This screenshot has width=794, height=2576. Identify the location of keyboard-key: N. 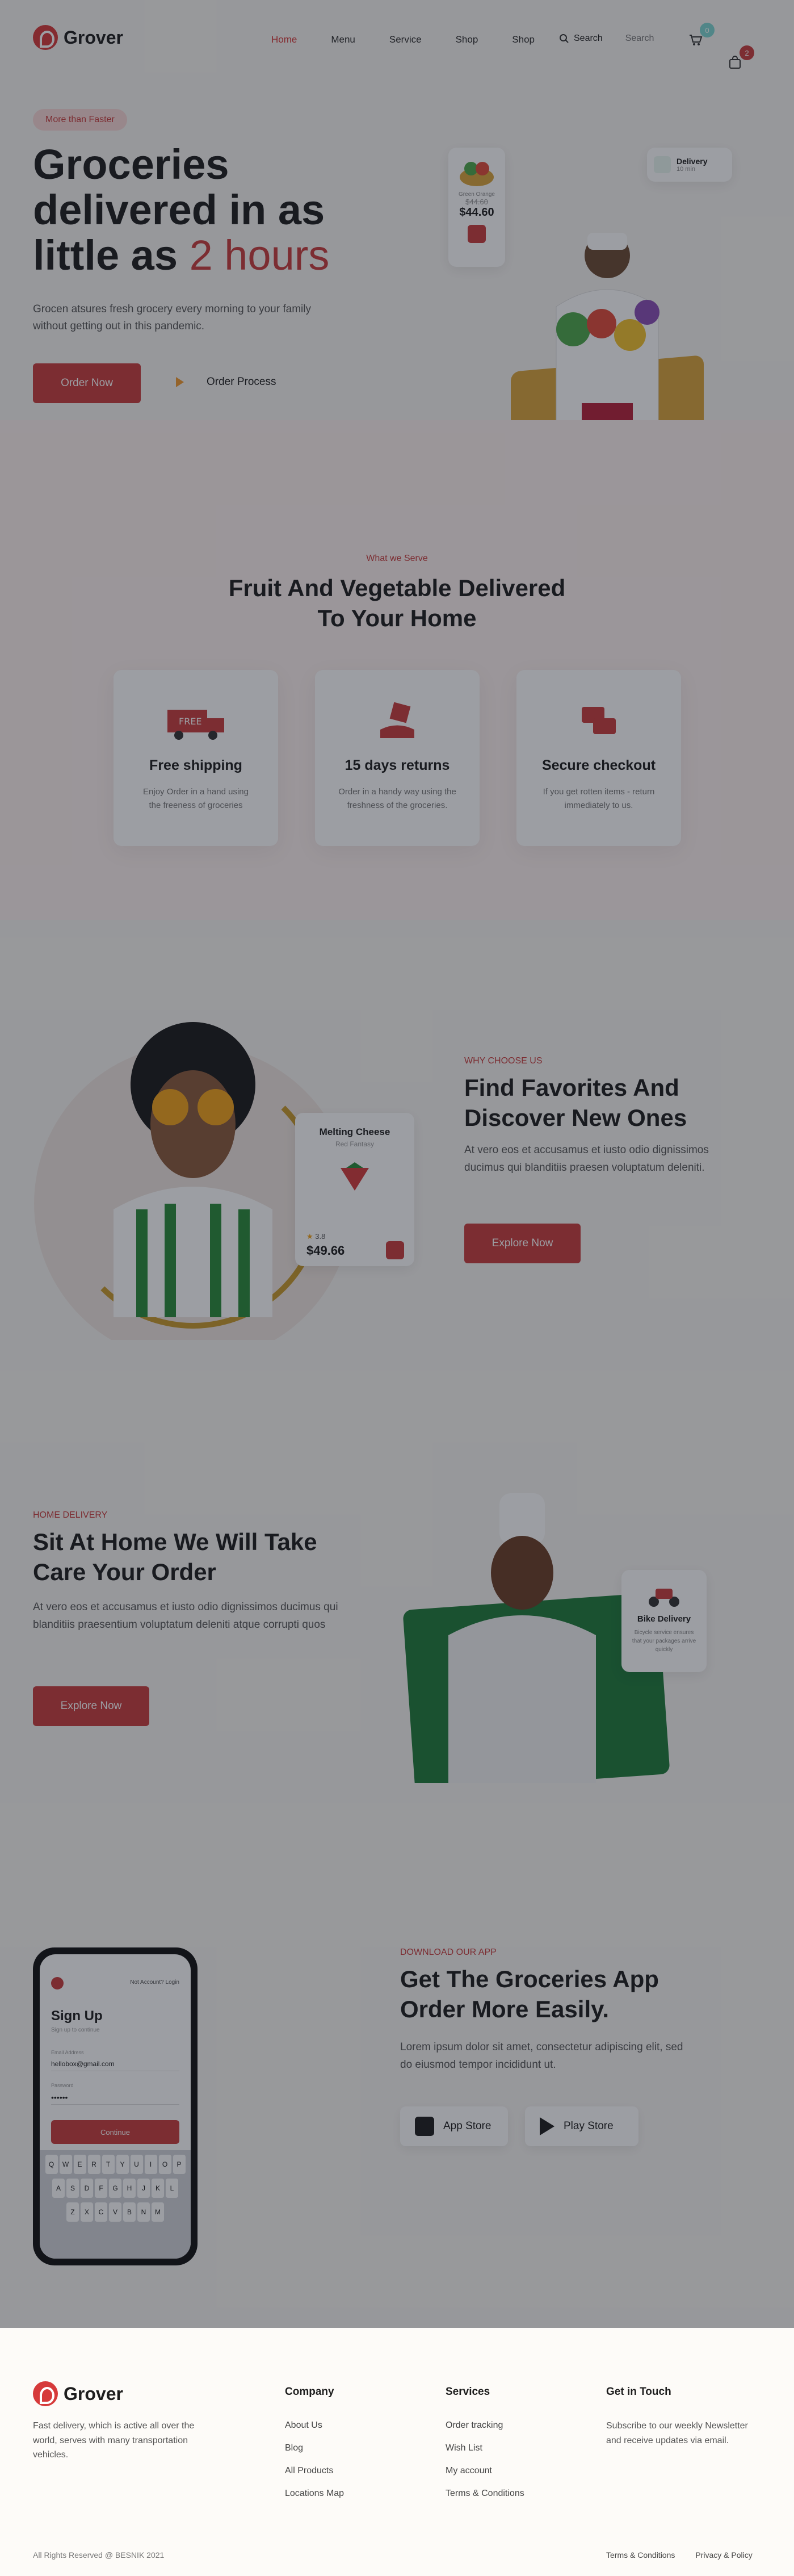
(143, 2212).